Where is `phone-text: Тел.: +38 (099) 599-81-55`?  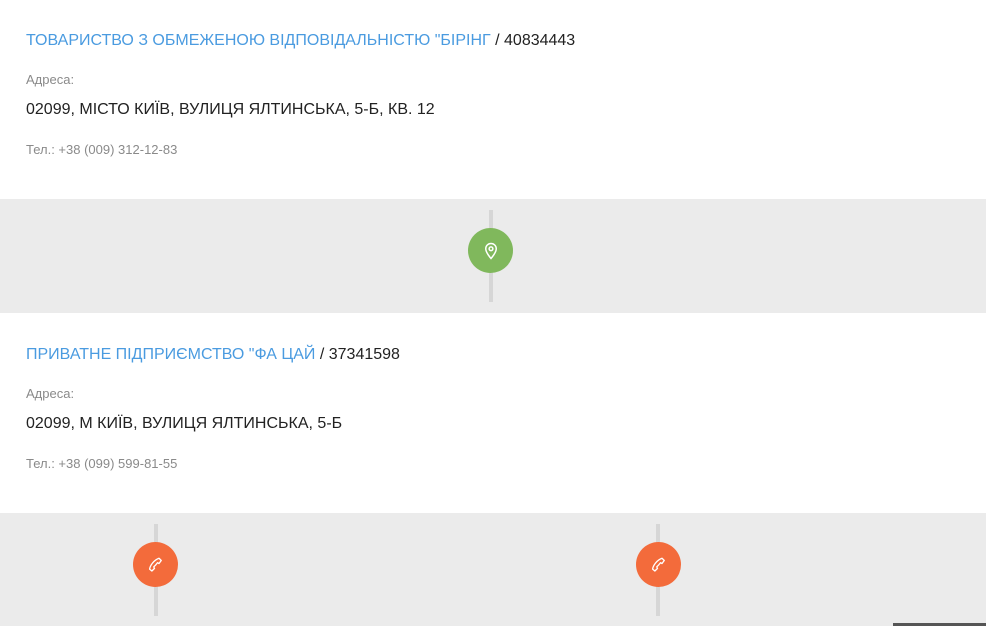 phone-text: Тел.: +38 (099) 599-81-55 is located at coordinates (102, 463).